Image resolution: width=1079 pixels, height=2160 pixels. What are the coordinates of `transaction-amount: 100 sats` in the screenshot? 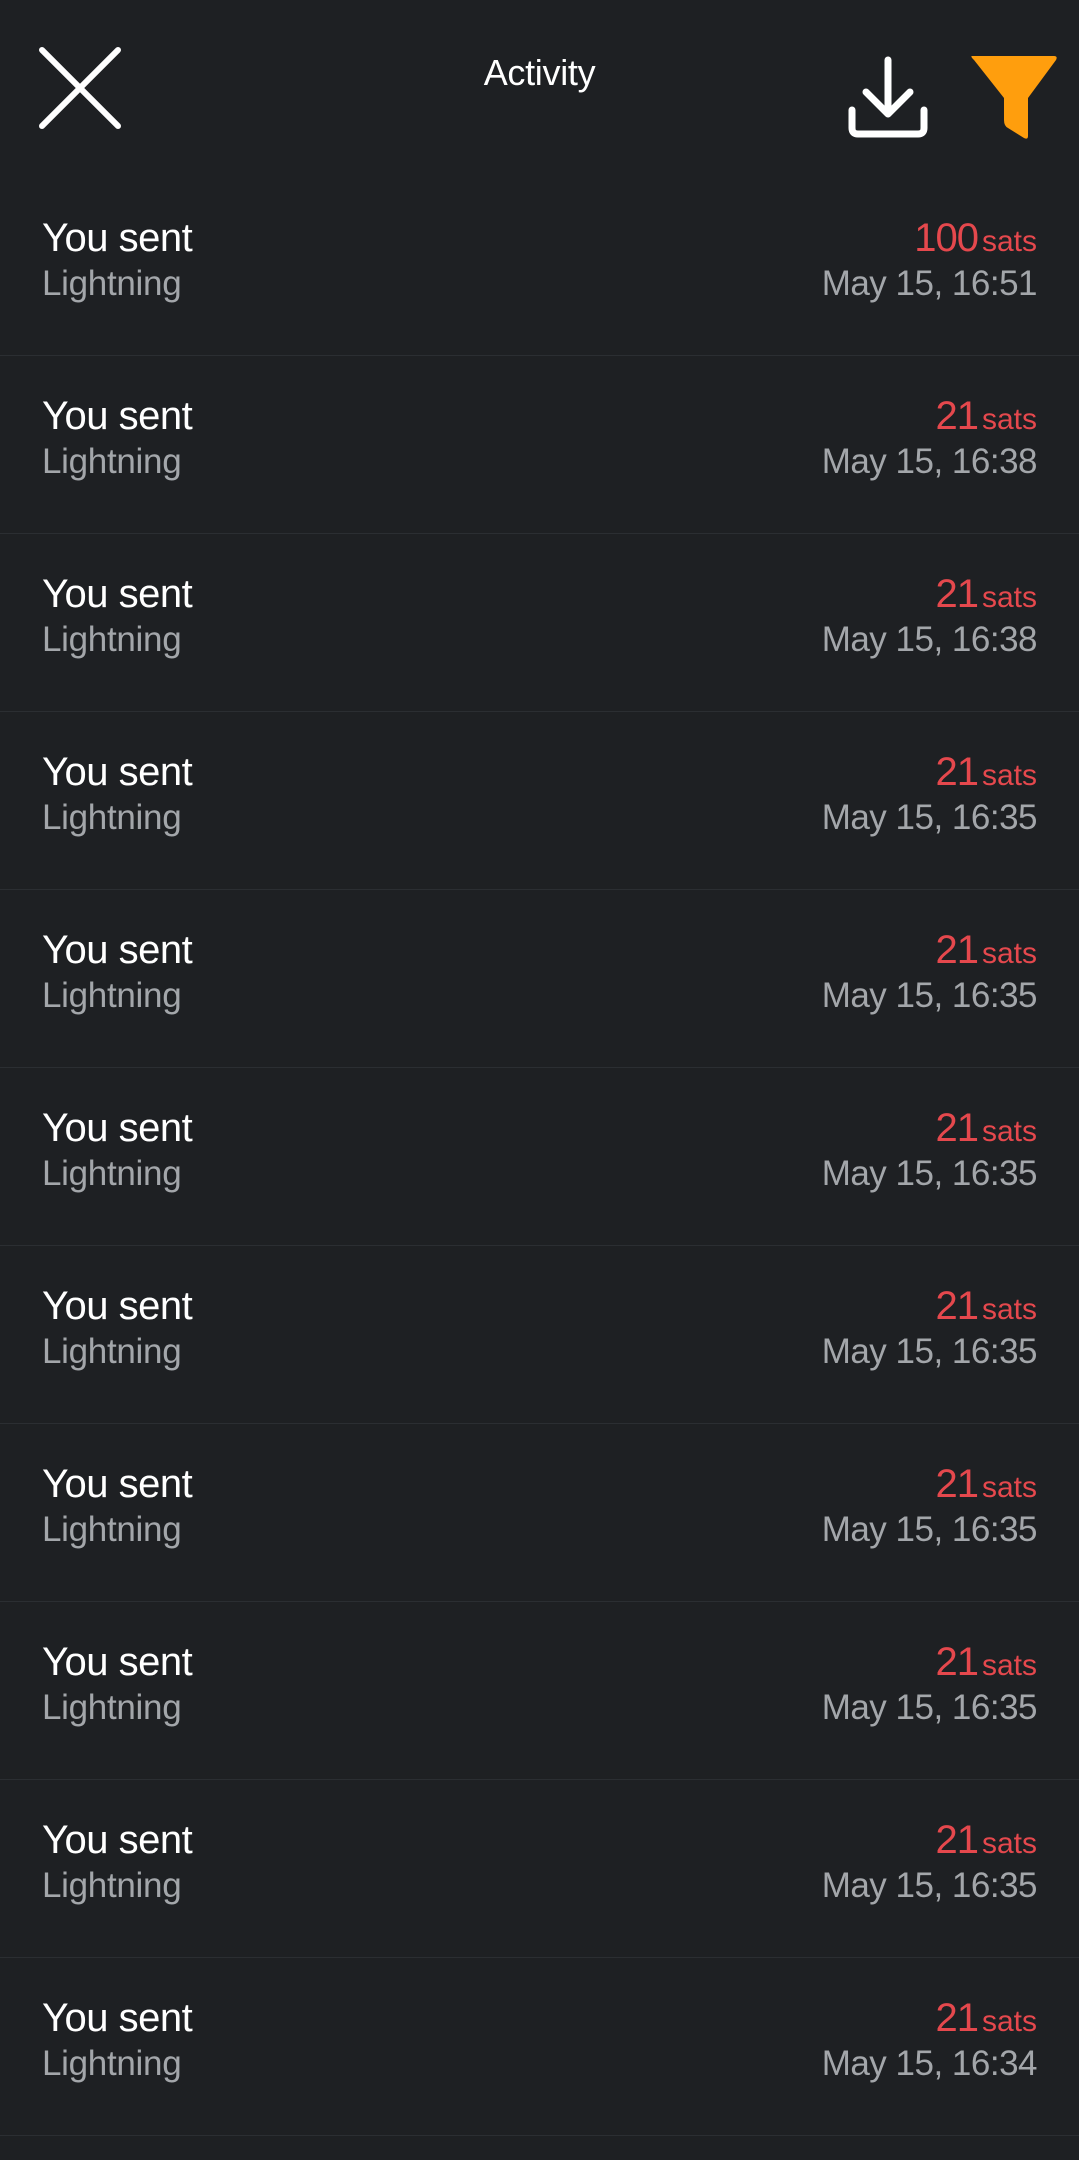 It's located at (975, 238).